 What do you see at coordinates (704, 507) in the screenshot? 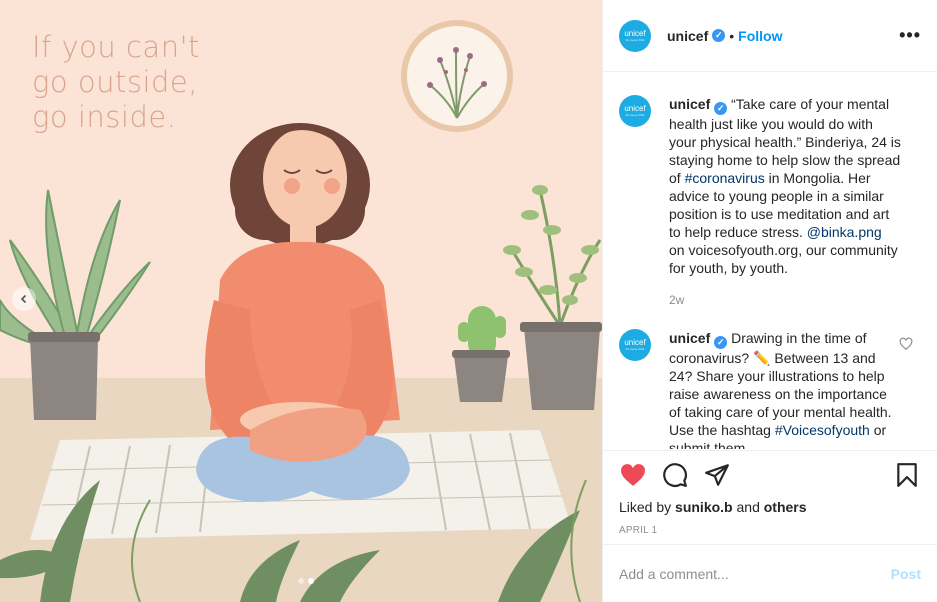
I see `liked-user-link: suniko.b` at bounding box center [704, 507].